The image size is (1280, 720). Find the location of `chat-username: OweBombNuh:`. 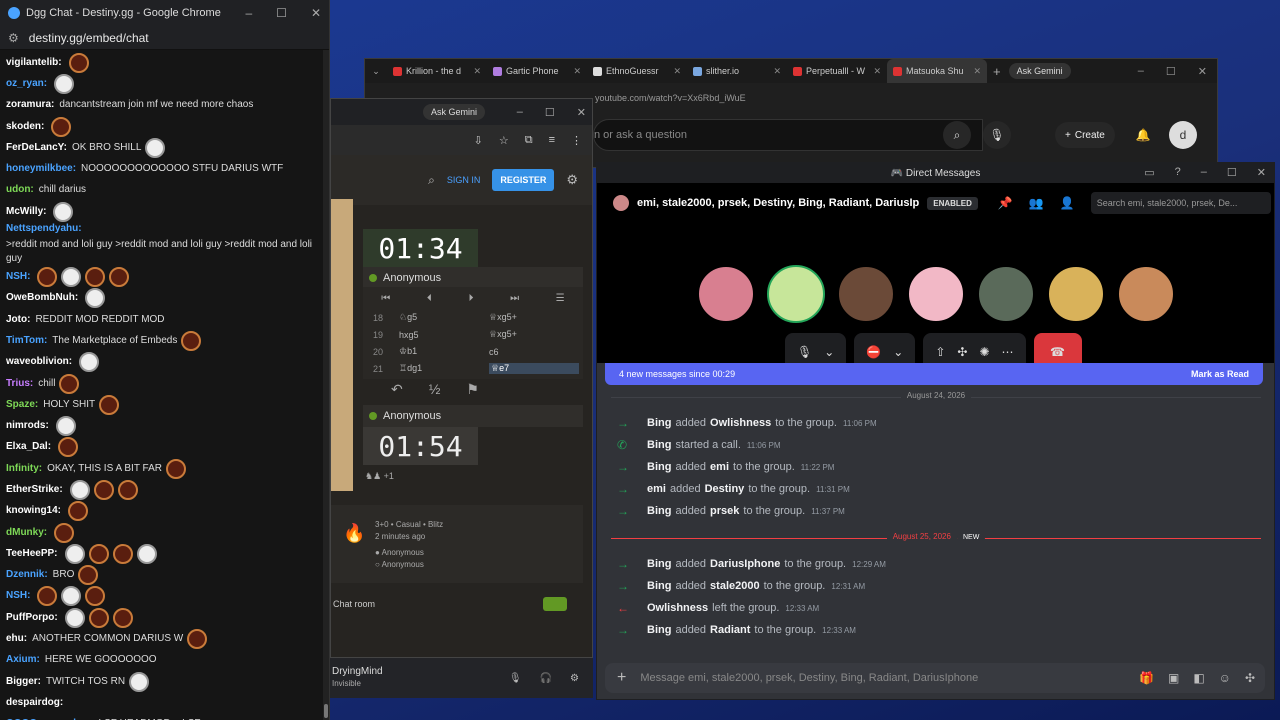

chat-username: OweBombNuh: is located at coordinates (42, 298).